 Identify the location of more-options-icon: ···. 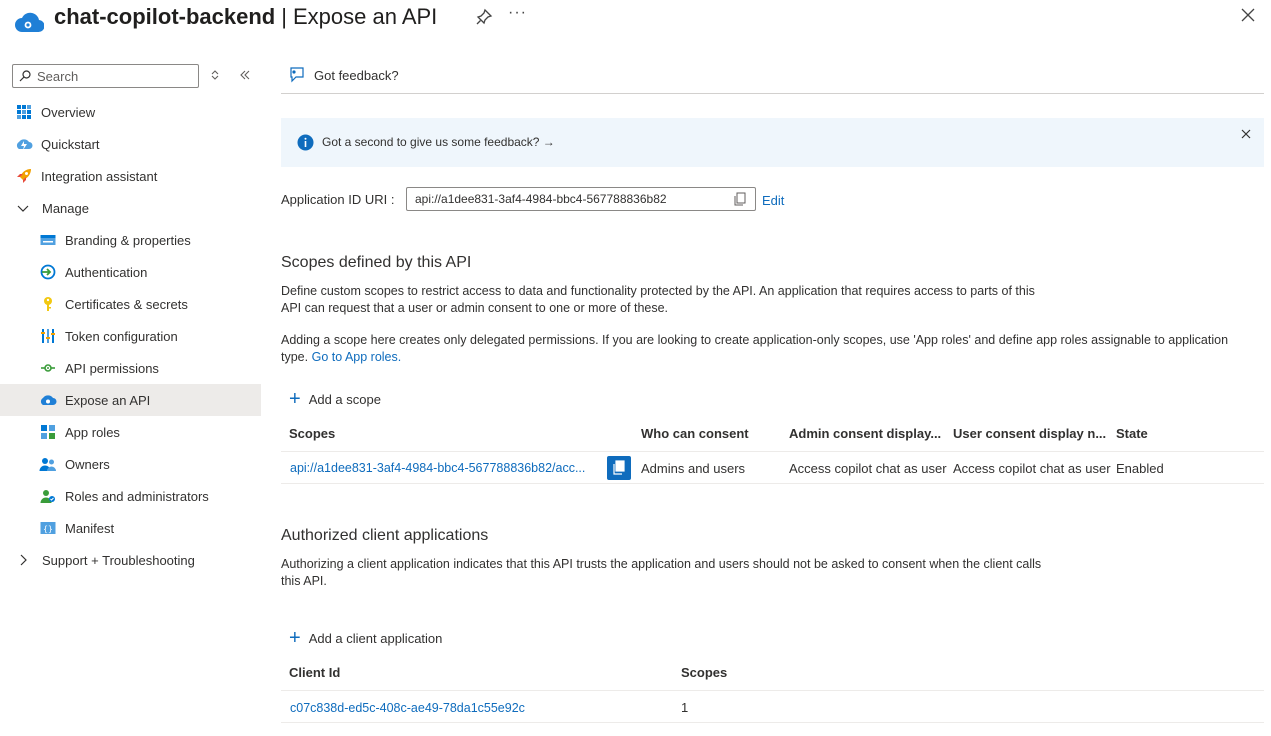
(517, 13).